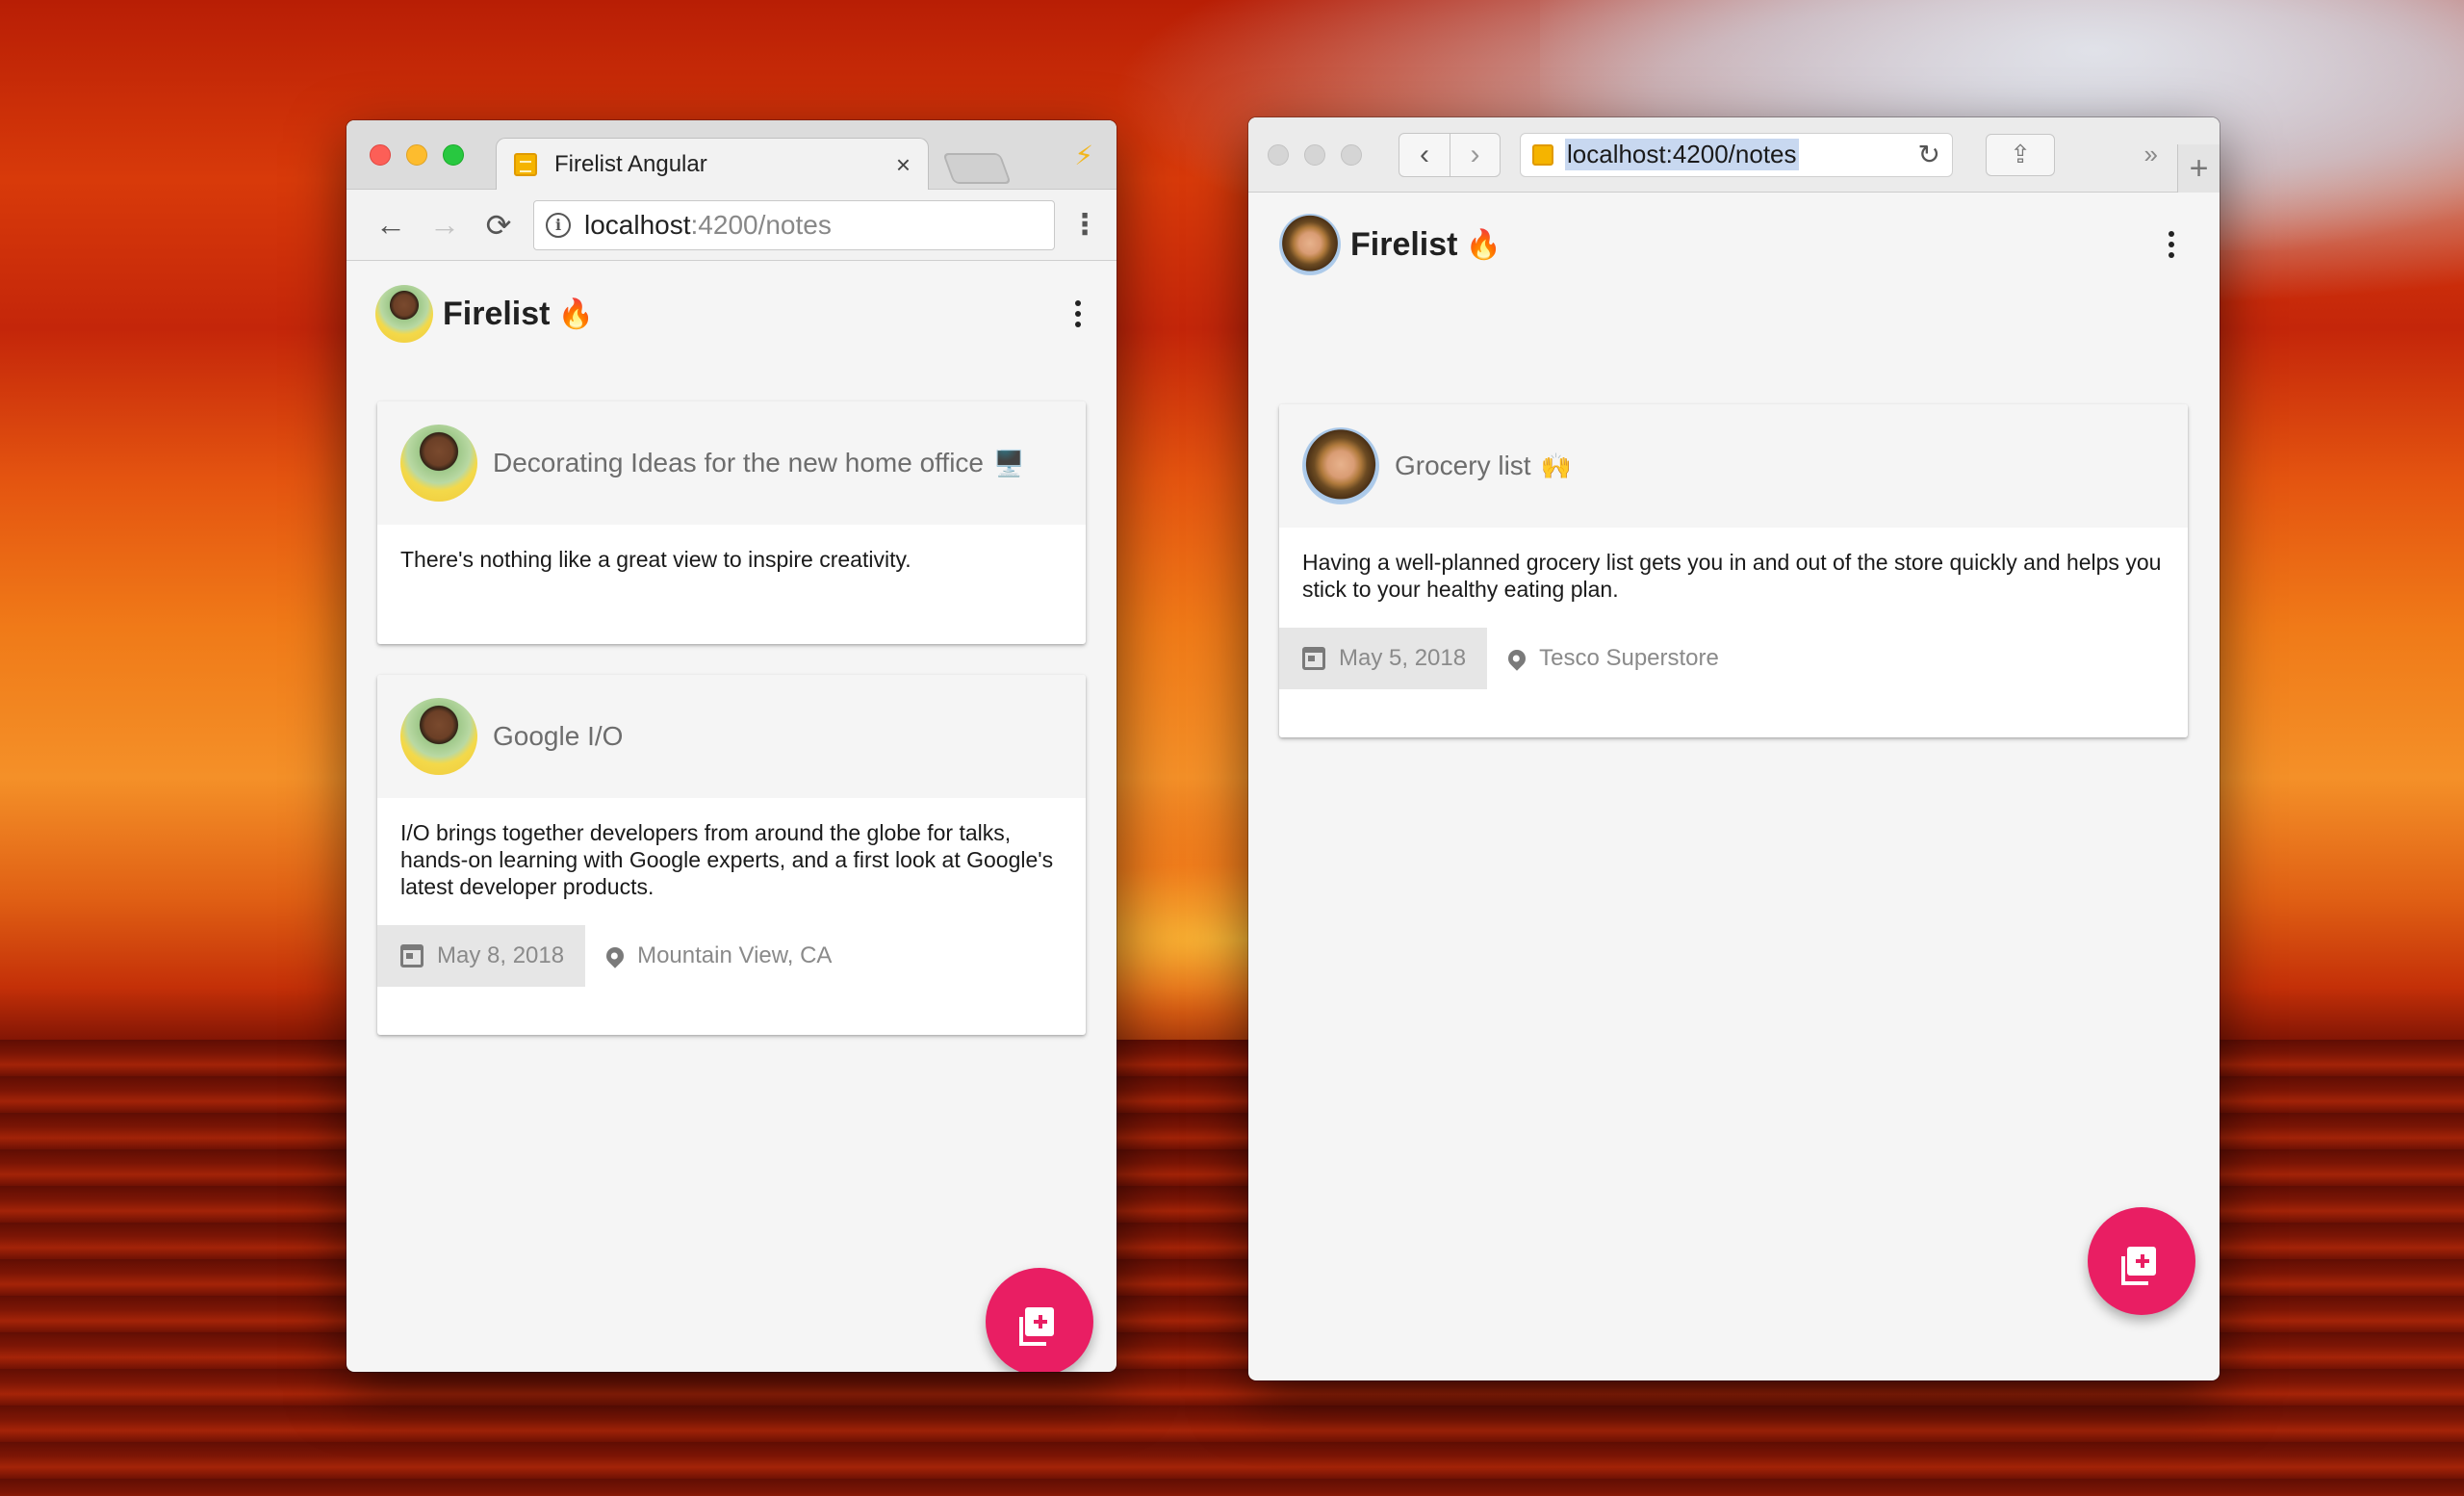  I want to click on note-title: Google I/O, so click(558, 736).